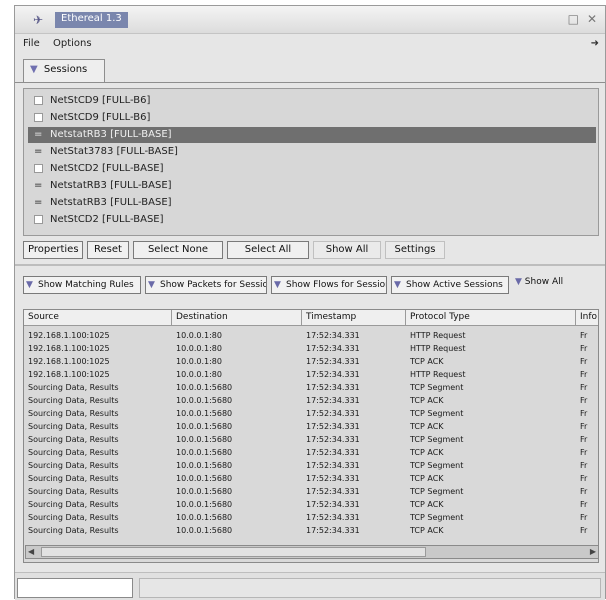  I want to click on filter-dropdown: ▼ Show Flows for Session, so click(329, 285).